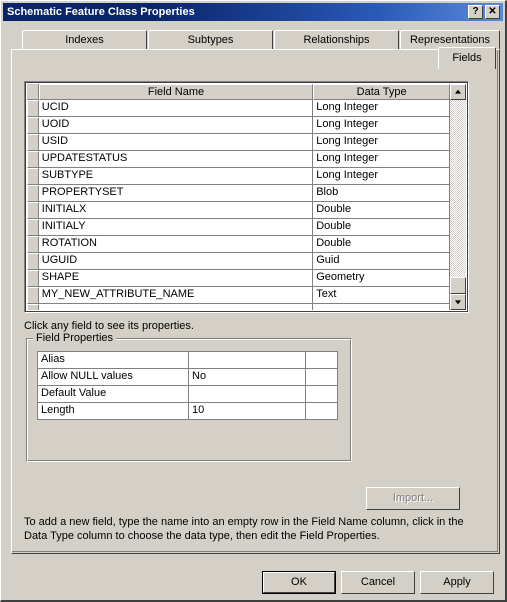 The image size is (507, 602). I want to click on property-row: Length 10, so click(188, 411).